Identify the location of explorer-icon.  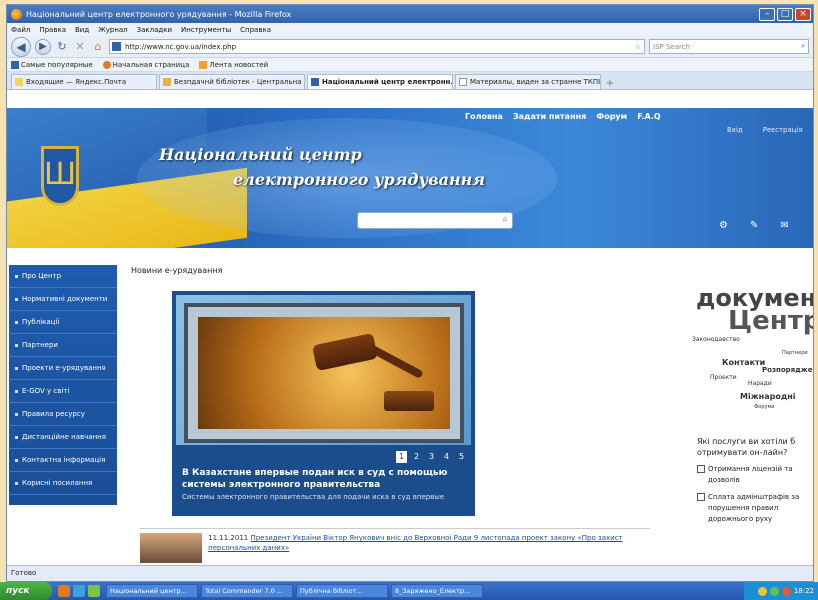
(94, 591).